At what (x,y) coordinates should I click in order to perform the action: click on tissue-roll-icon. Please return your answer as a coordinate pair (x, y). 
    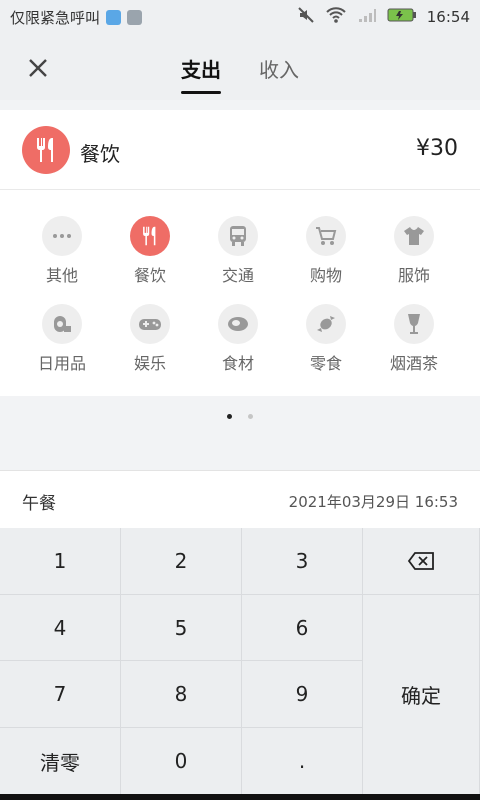
    Looking at the image, I should click on (62, 324).